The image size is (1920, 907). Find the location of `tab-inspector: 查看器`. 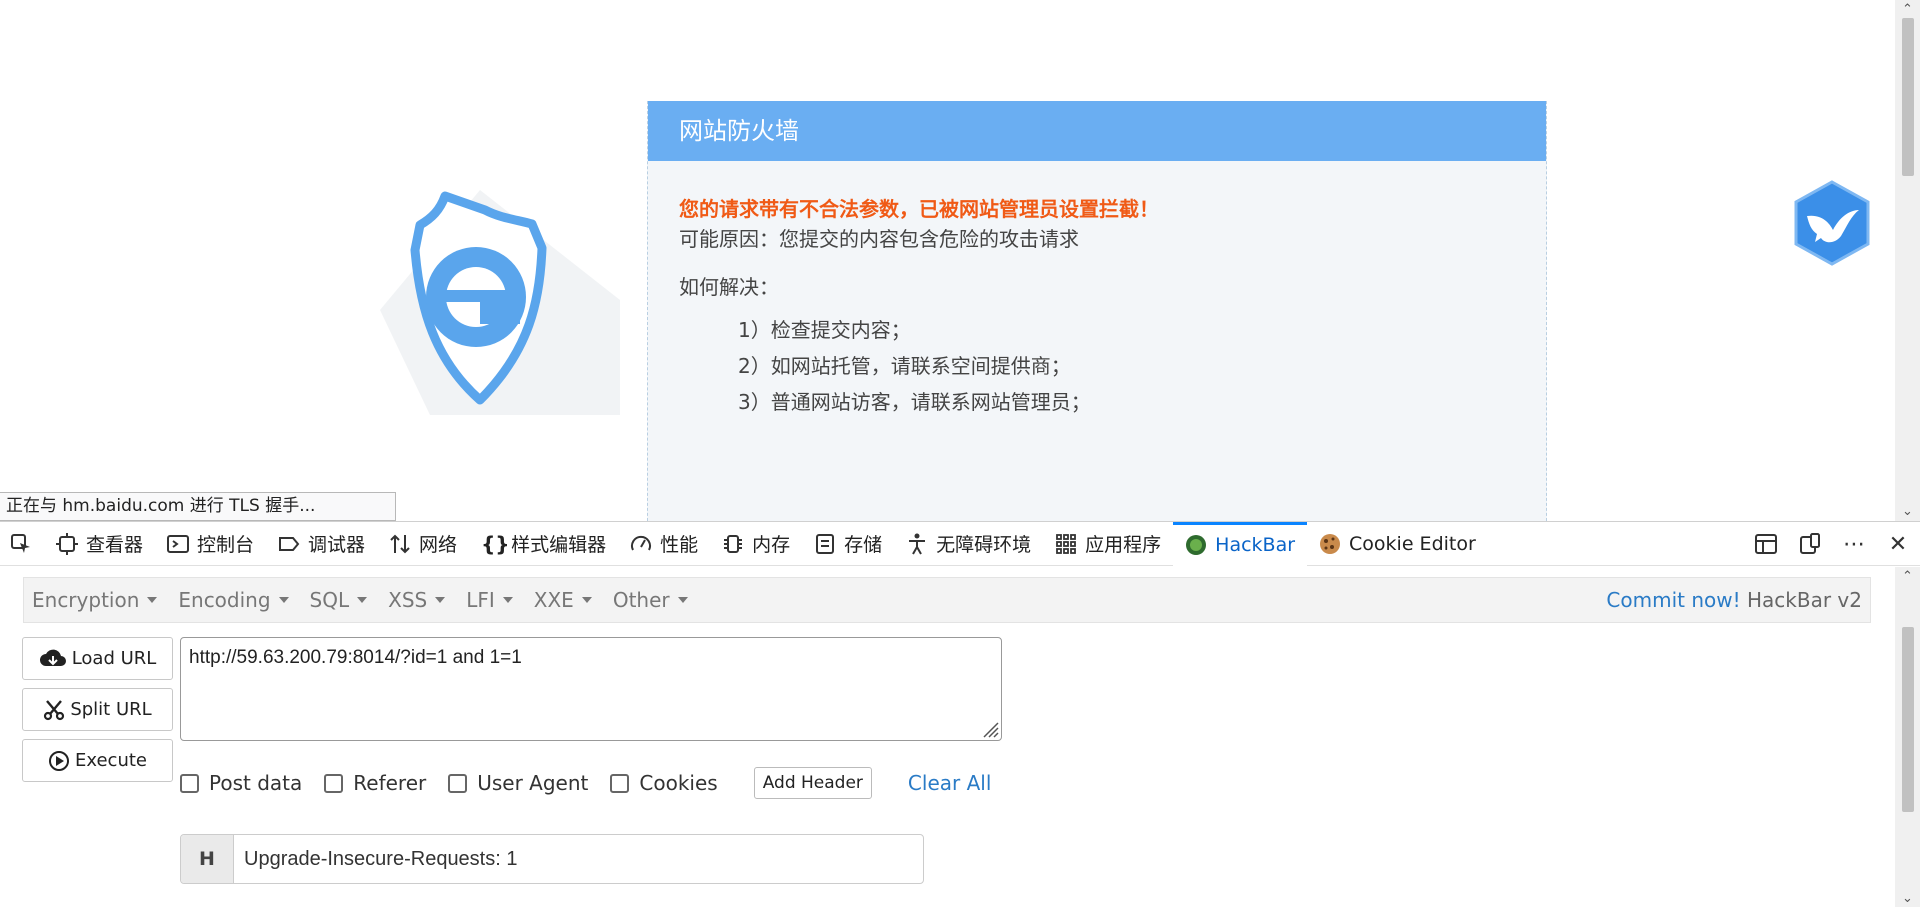

tab-inspector: 查看器 is located at coordinates (99, 544).